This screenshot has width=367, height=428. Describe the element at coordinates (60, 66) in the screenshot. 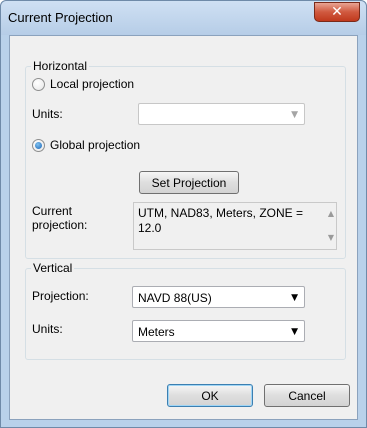

I see `horizontal-group-title: Horizontal` at that location.